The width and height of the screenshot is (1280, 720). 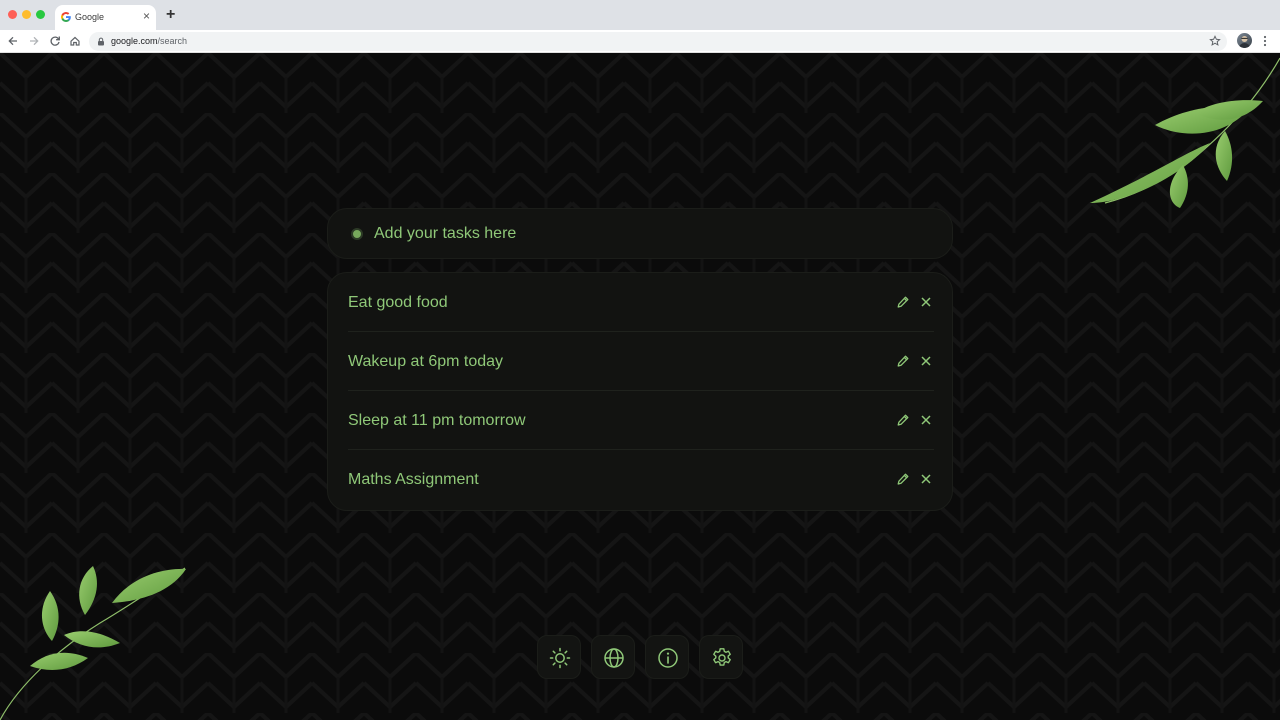 What do you see at coordinates (55, 41) in the screenshot?
I see `reload-icon` at bounding box center [55, 41].